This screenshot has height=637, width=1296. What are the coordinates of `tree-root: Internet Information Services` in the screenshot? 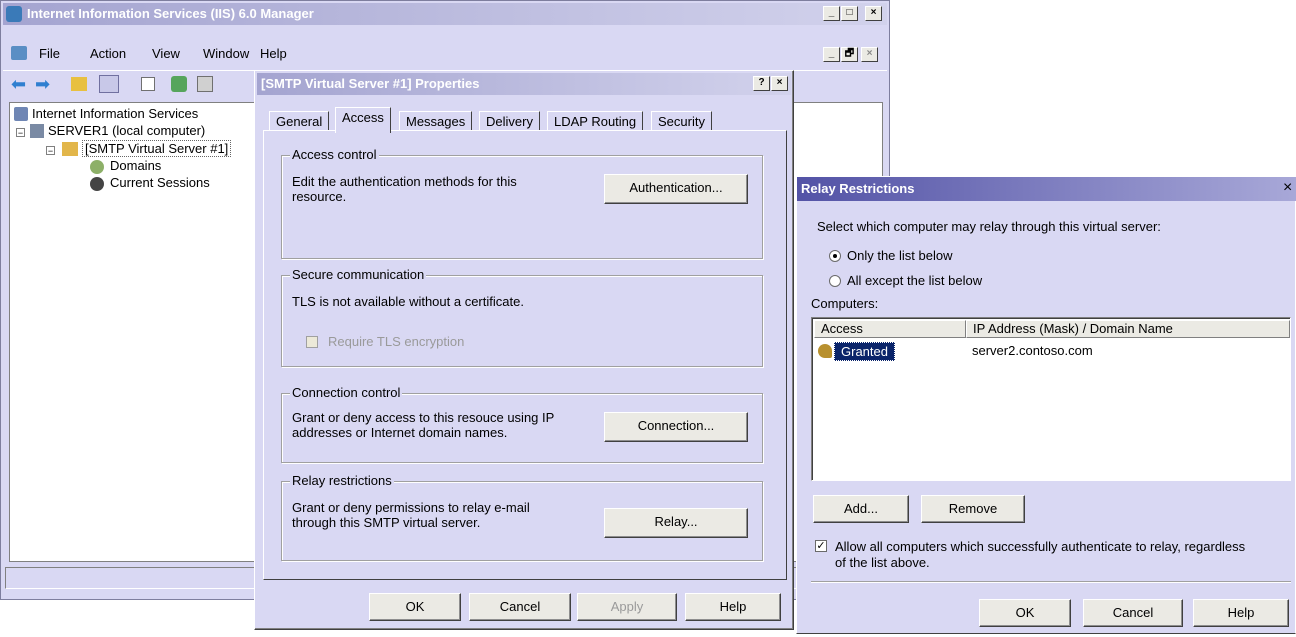 It's located at (115, 113).